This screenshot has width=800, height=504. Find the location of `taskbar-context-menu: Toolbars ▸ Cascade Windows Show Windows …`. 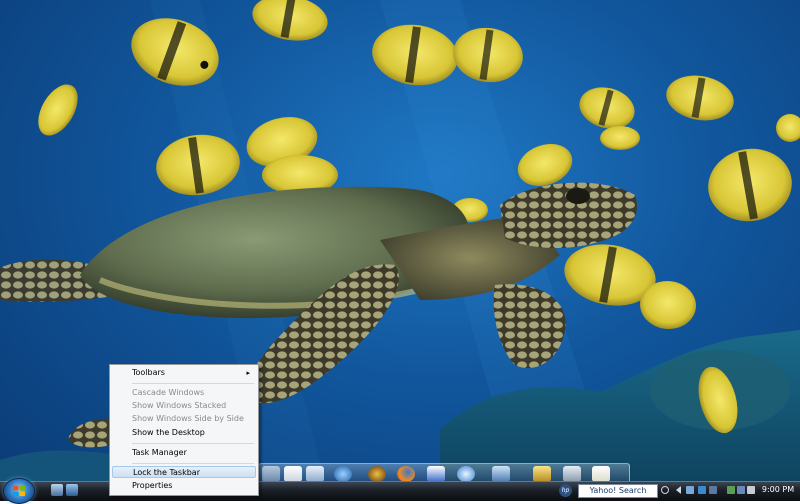

taskbar-context-menu: Toolbars ▸ Cascade Windows Show Windows … is located at coordinates (184, 430).